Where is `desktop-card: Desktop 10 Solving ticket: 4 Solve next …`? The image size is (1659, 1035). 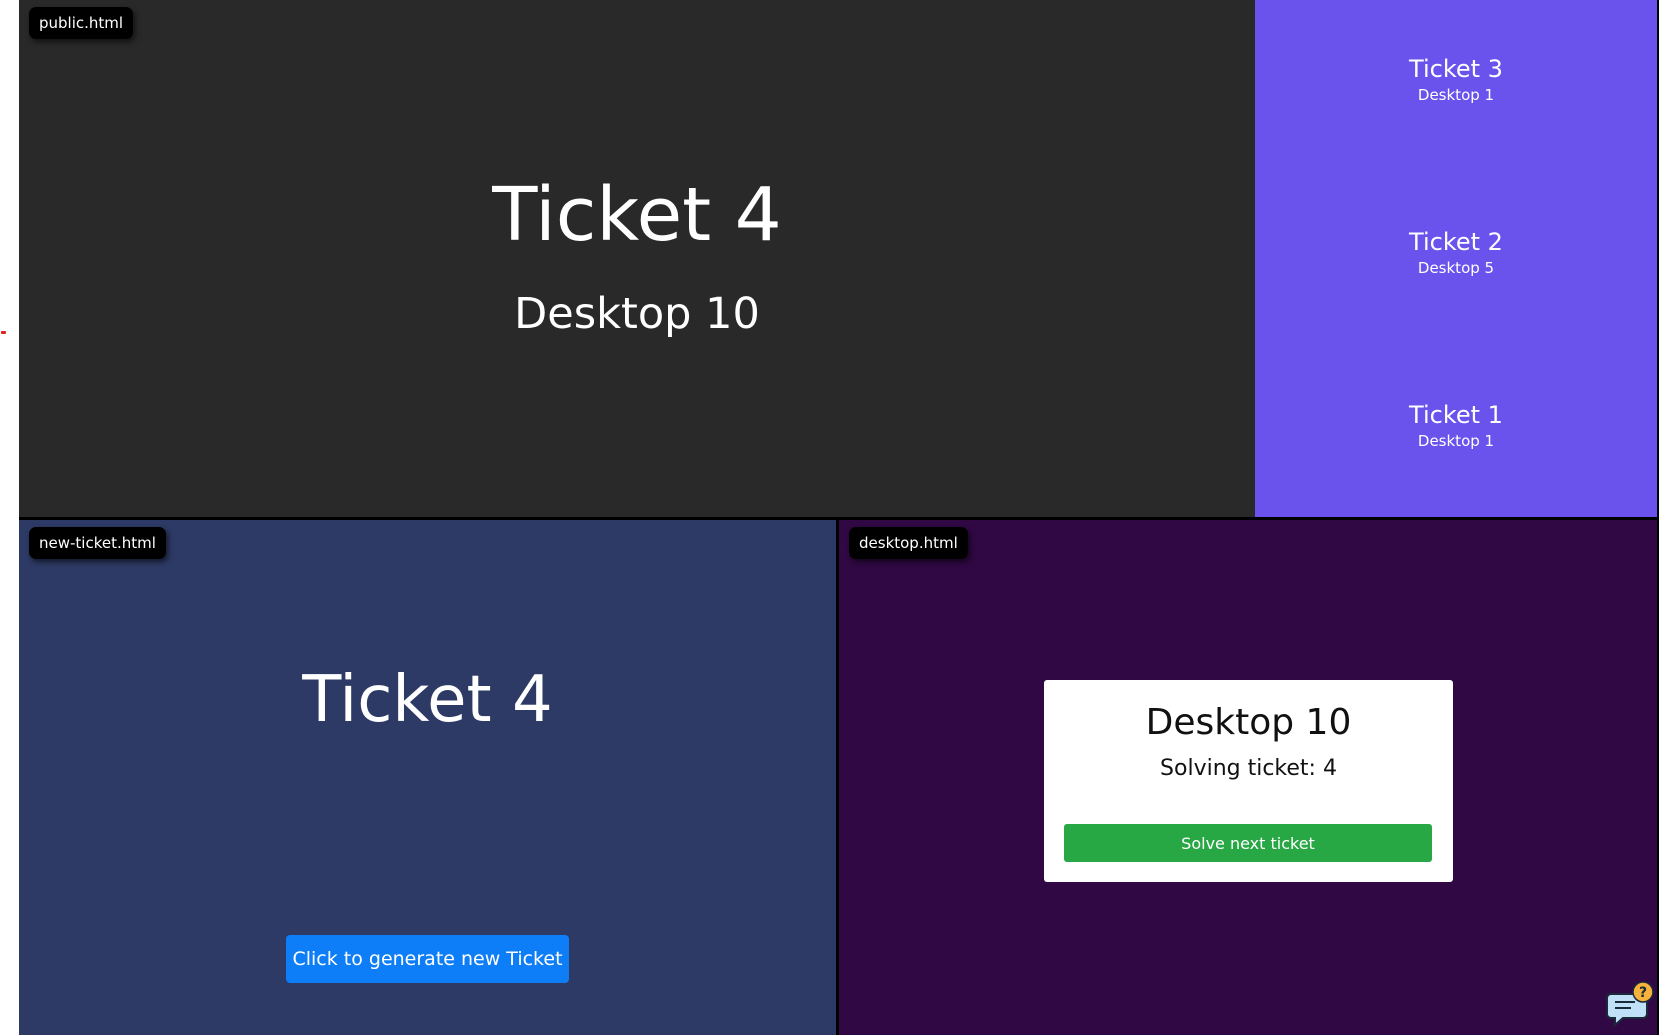
desktop-card: Desktop 10 Solving ticket: 4 Solve next … is located at coordinates (1248, 781).